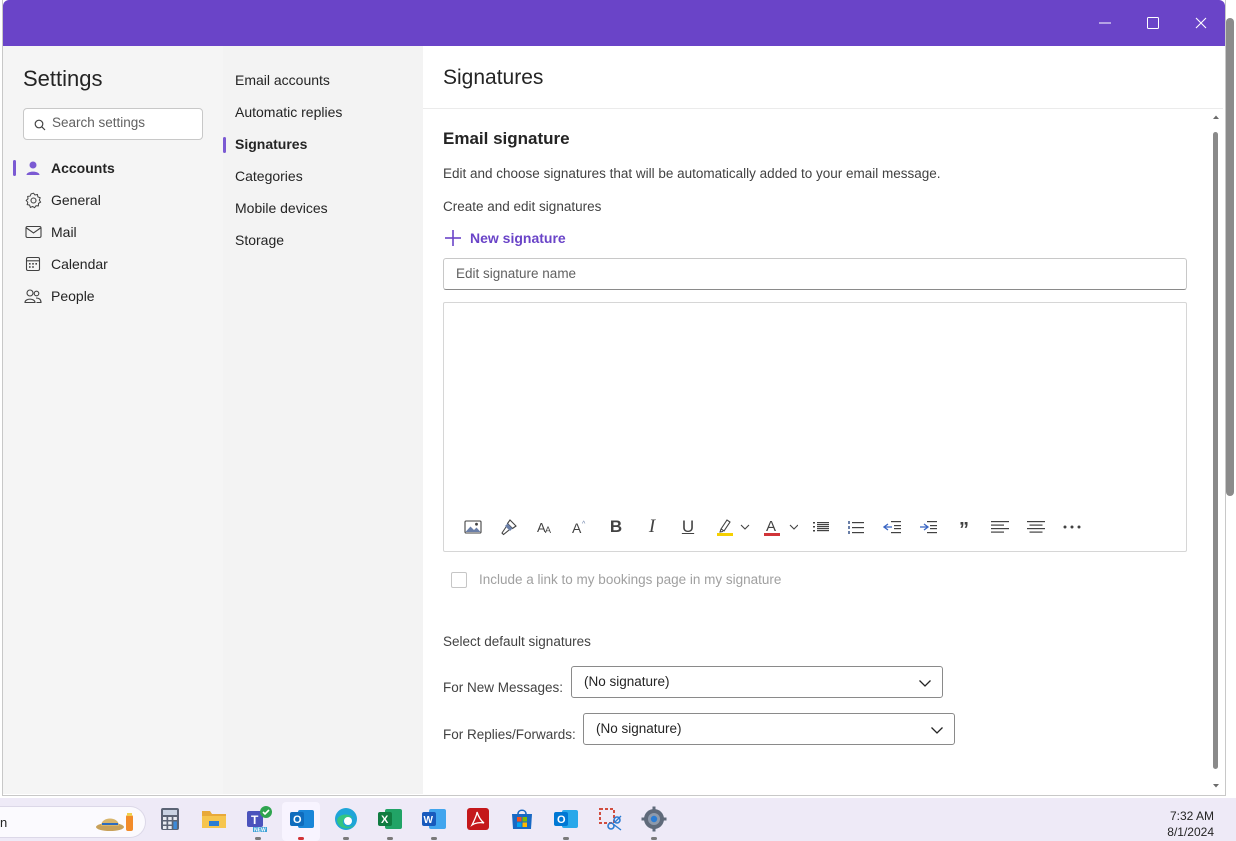 The image size is (1236, 841). What do you see at coordinates (627, 681) in the screenshot?
I see `new-messages-value: (No signature)` at bounding box center [627, 681].